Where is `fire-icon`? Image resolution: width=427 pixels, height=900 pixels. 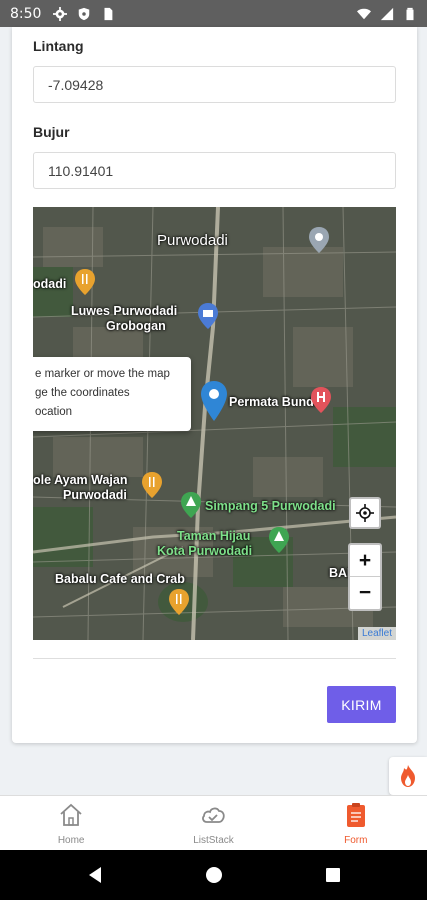
fire-icon is located at coordinates (408, 776).